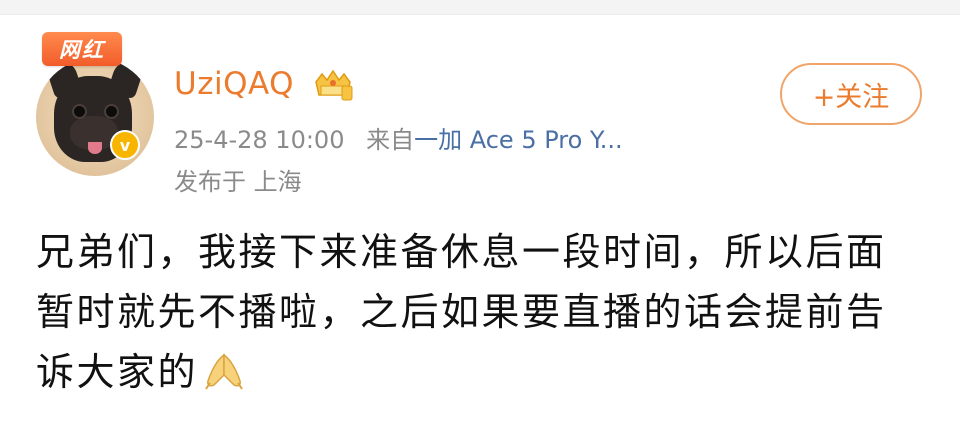  Describe the element at coordinates (259, 140) in the screenshot. I see `timestamp: 25-4-28 10:00` at that location.